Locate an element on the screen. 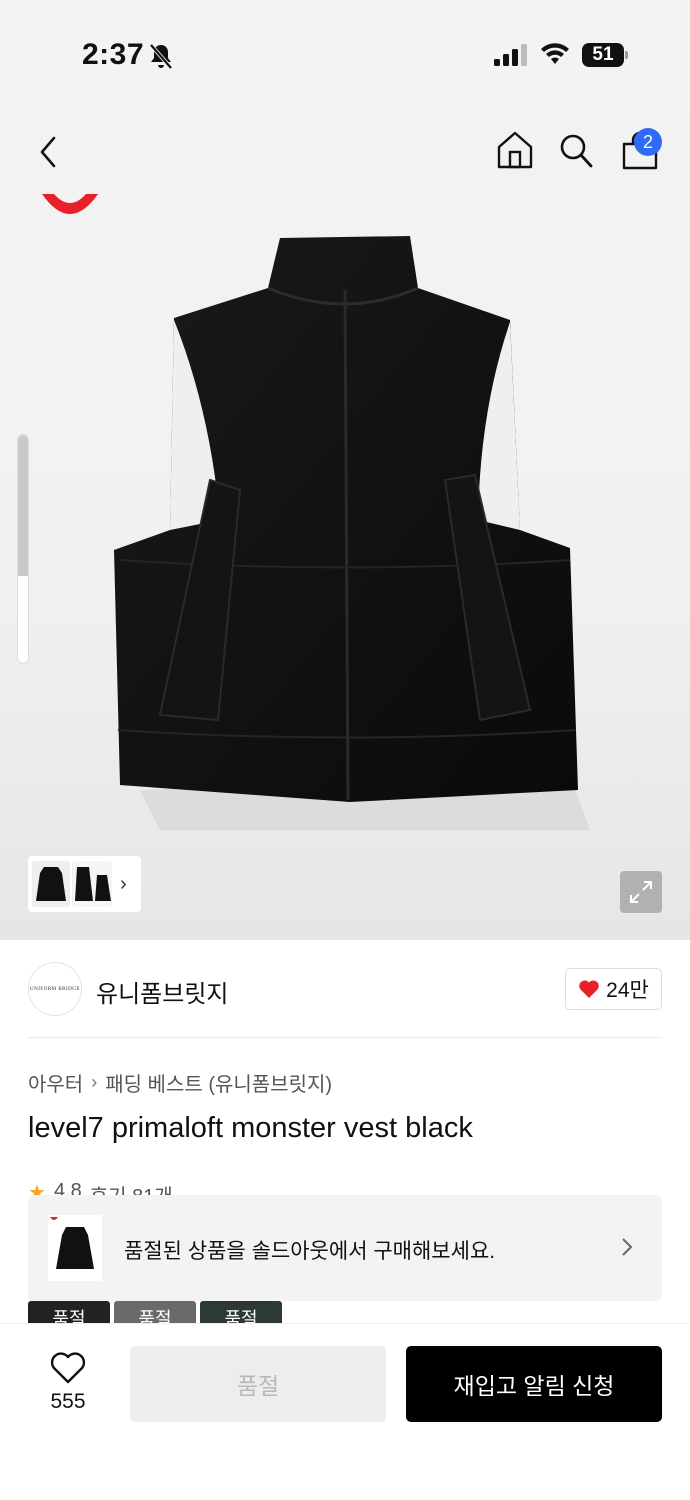 The image size is (690, 1500). divider is located at coordinates (345, 1037).